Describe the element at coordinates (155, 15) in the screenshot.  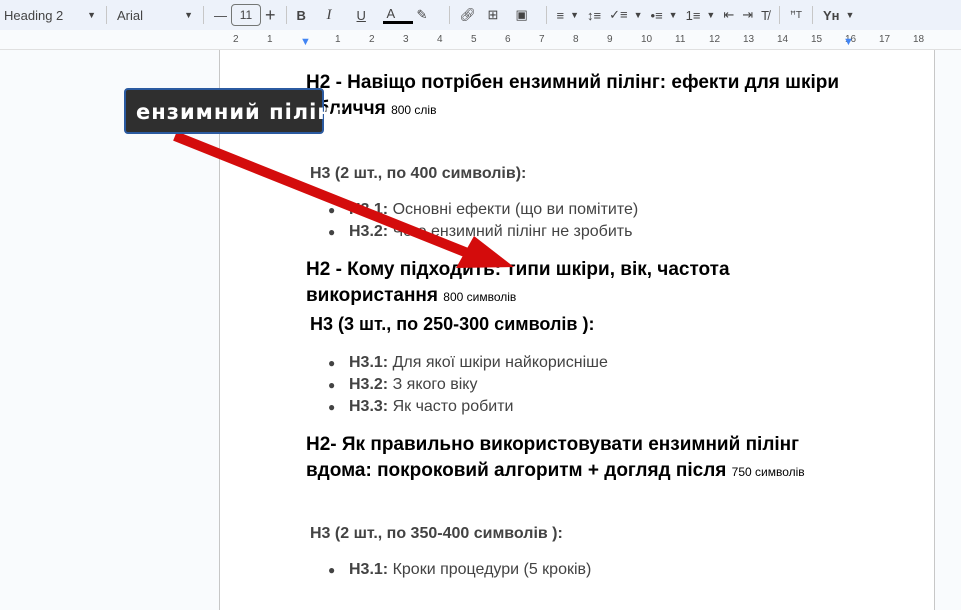
I see `font-select: Arial ▼` at that location.